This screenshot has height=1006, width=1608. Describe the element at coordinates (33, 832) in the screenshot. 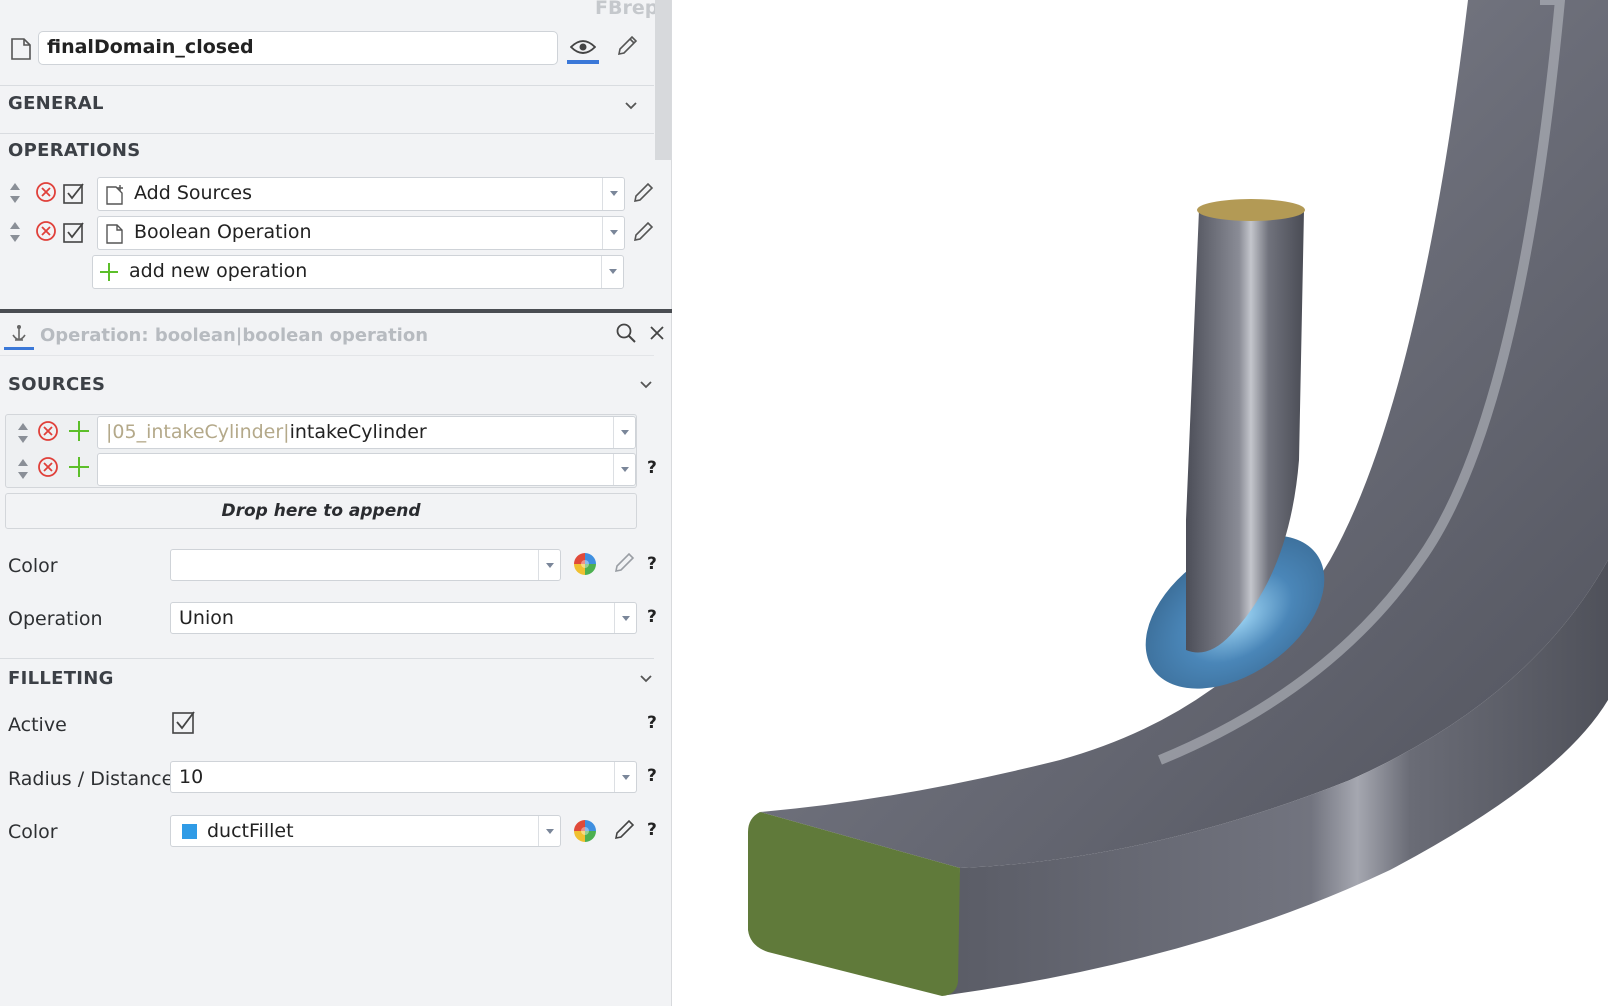

I see `fillet-color-label: Color` at that location.